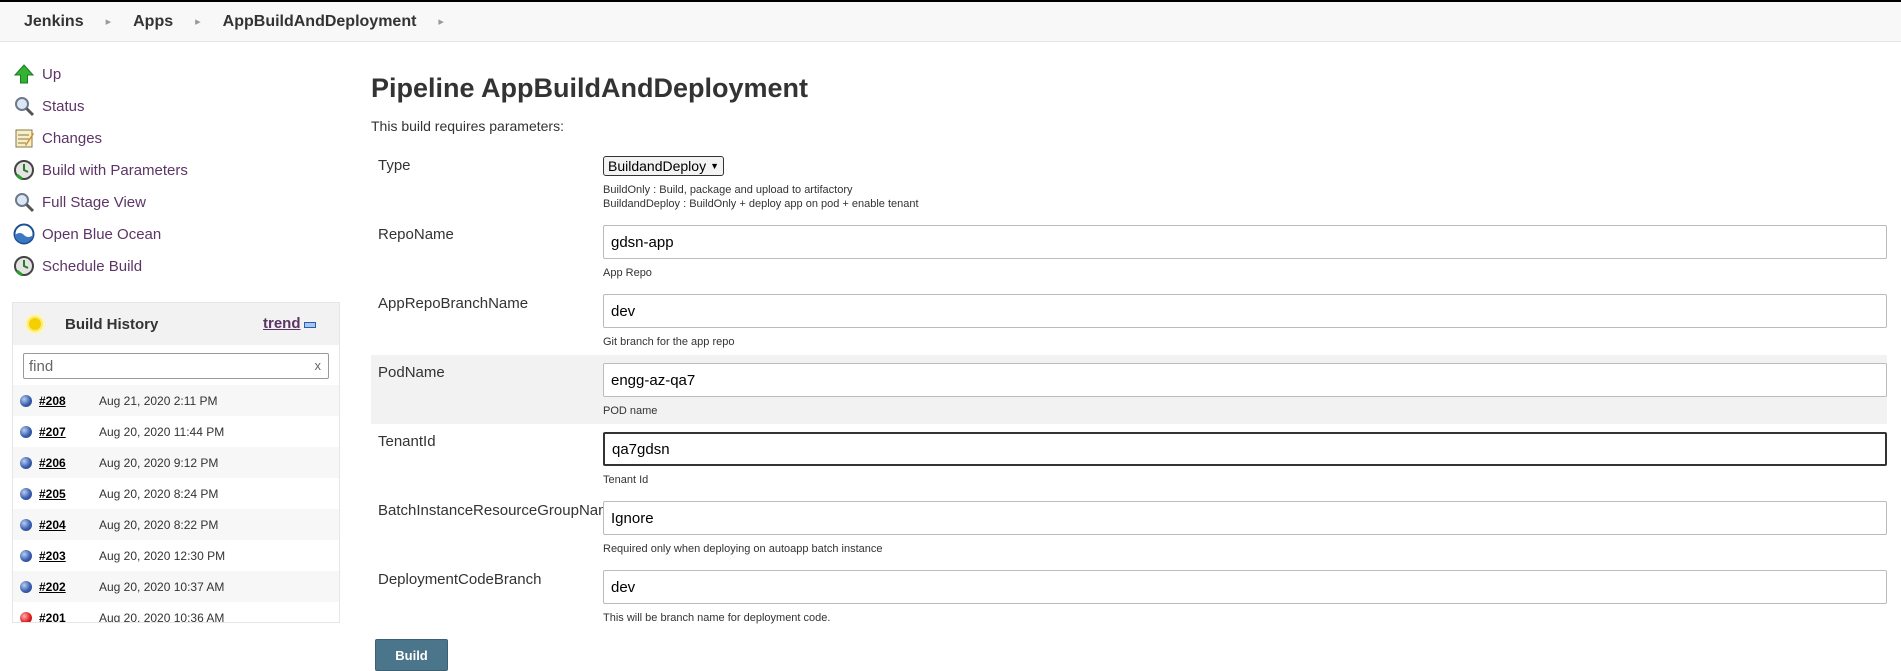 The width and height of the screenshot is (1901, 671). Describe the element at coordinates (24, 138) in the screenshot. I see `notepad-icon` at that location.